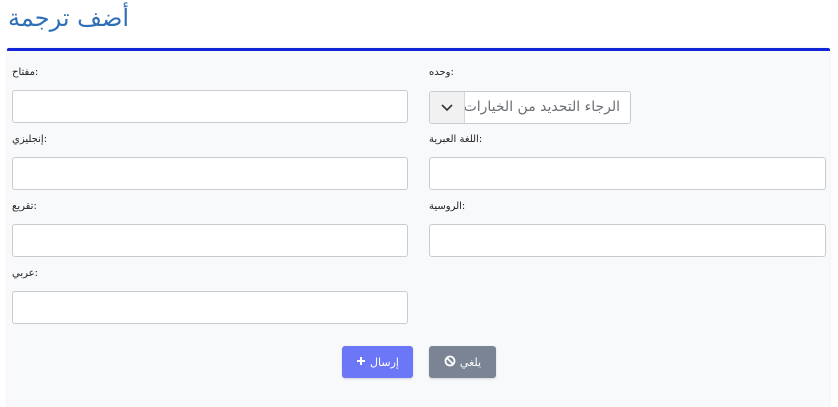 The width and height of the screenshot is (838, 407). What do you see at coordinates (627, 173) in the screenshot?
I see `hebrew-input` at bounding box center [627, 173].